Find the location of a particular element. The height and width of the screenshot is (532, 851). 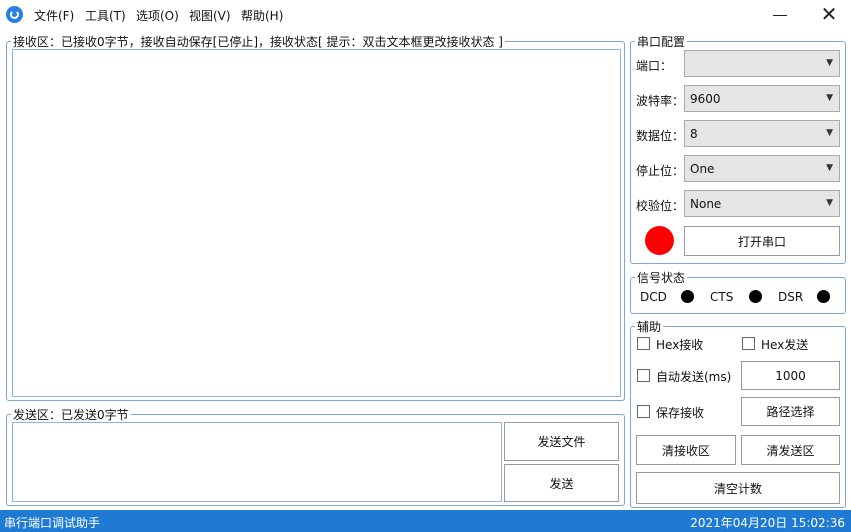

baud-select-value: 9600 is located at coordinates (705, 98).